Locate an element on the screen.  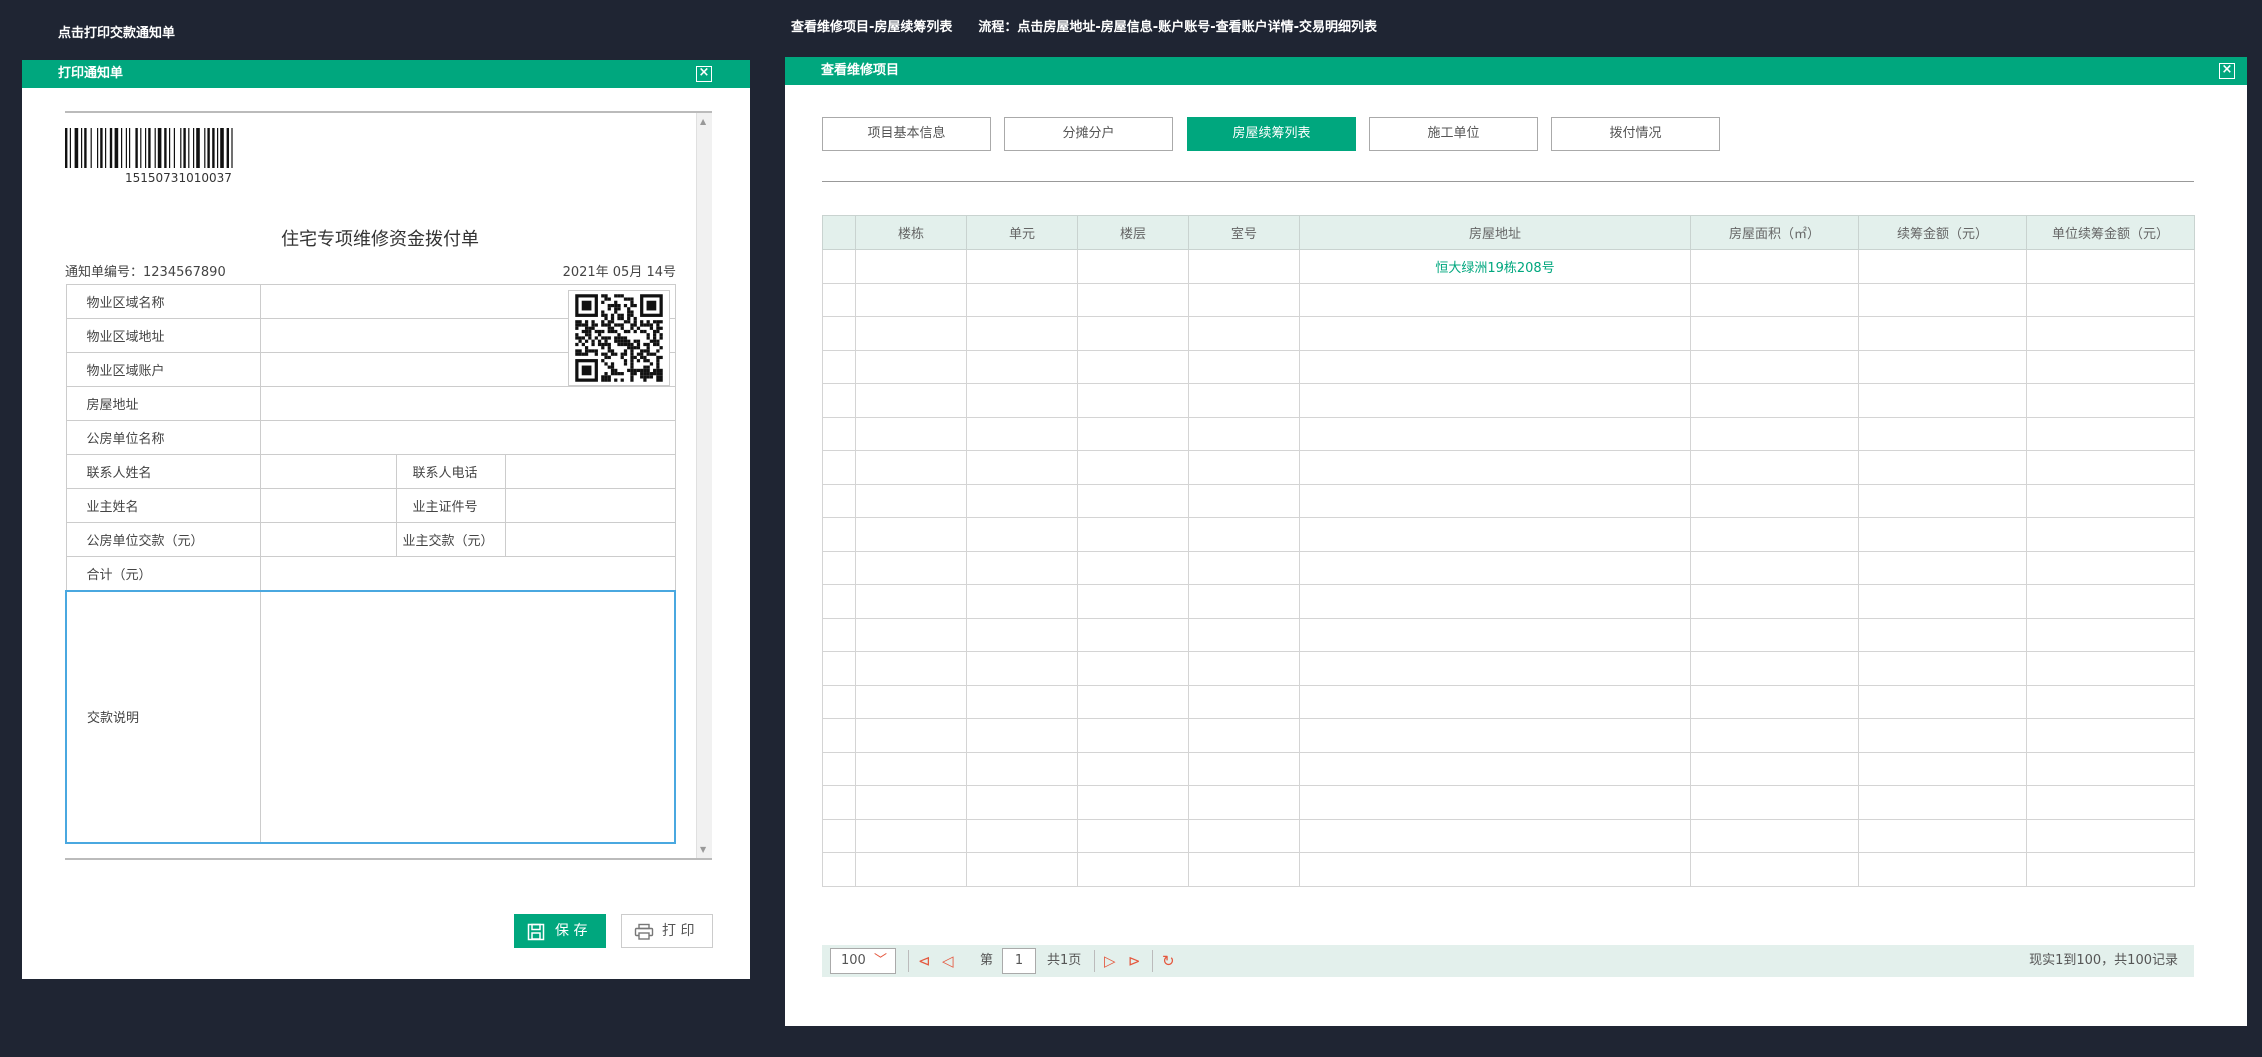
row-label: 业主交款（元） is located at coordinates (450, 539).